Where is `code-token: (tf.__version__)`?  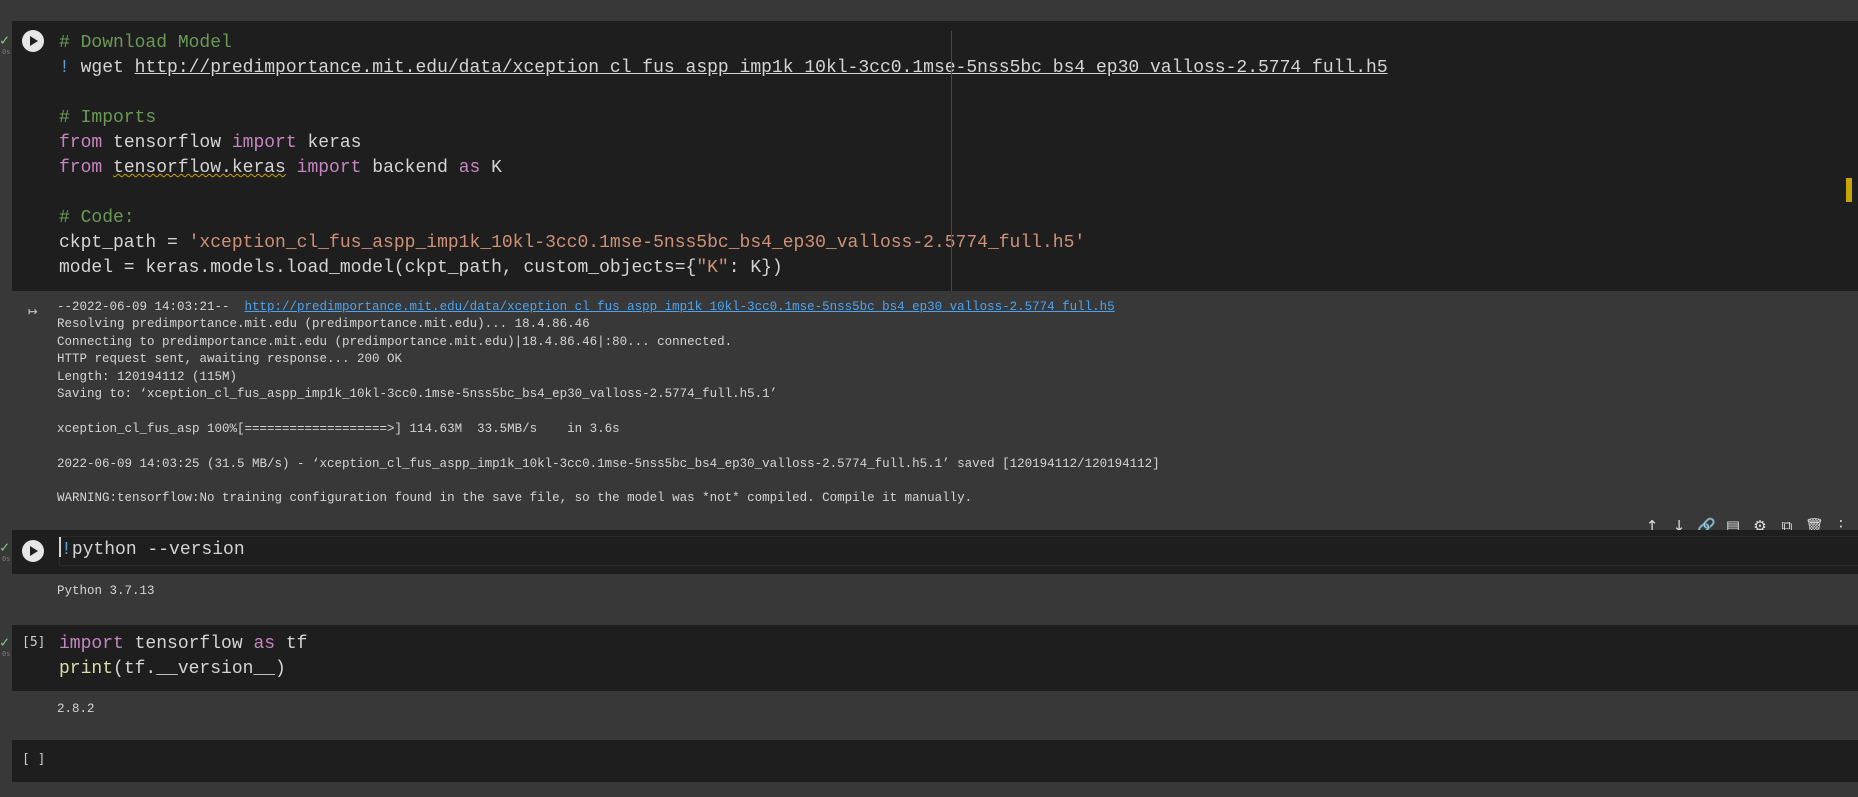
code-token: (tf.__version__) is located at coordinates (199, 669).